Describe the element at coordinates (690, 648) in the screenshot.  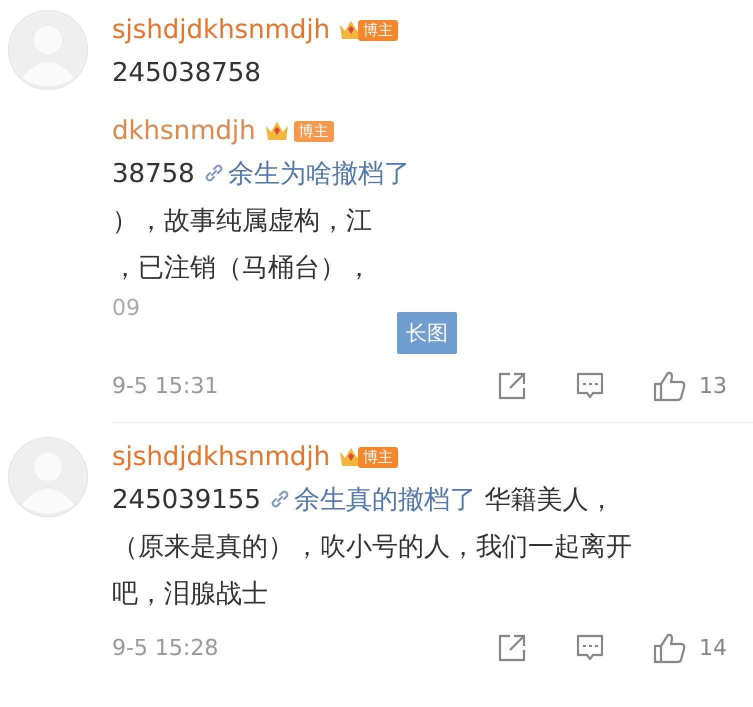
I see `like-button: 14` at that location.